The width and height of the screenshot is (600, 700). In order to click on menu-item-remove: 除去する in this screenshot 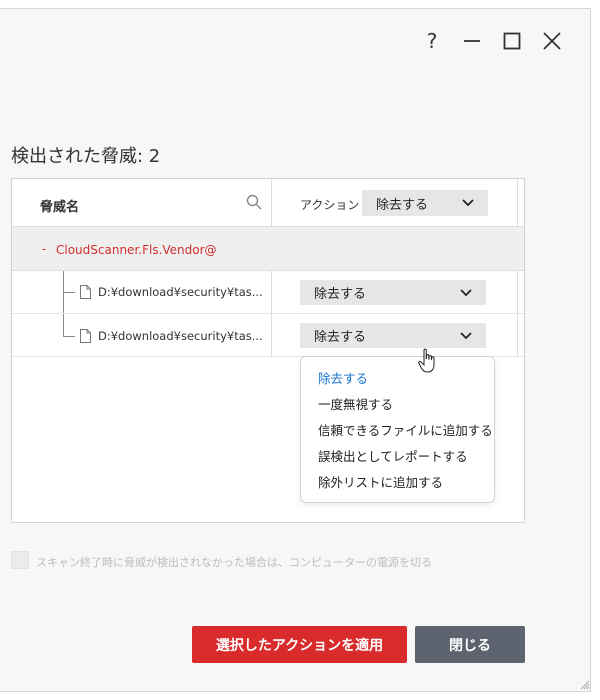, I will do `click(397, 382)`.